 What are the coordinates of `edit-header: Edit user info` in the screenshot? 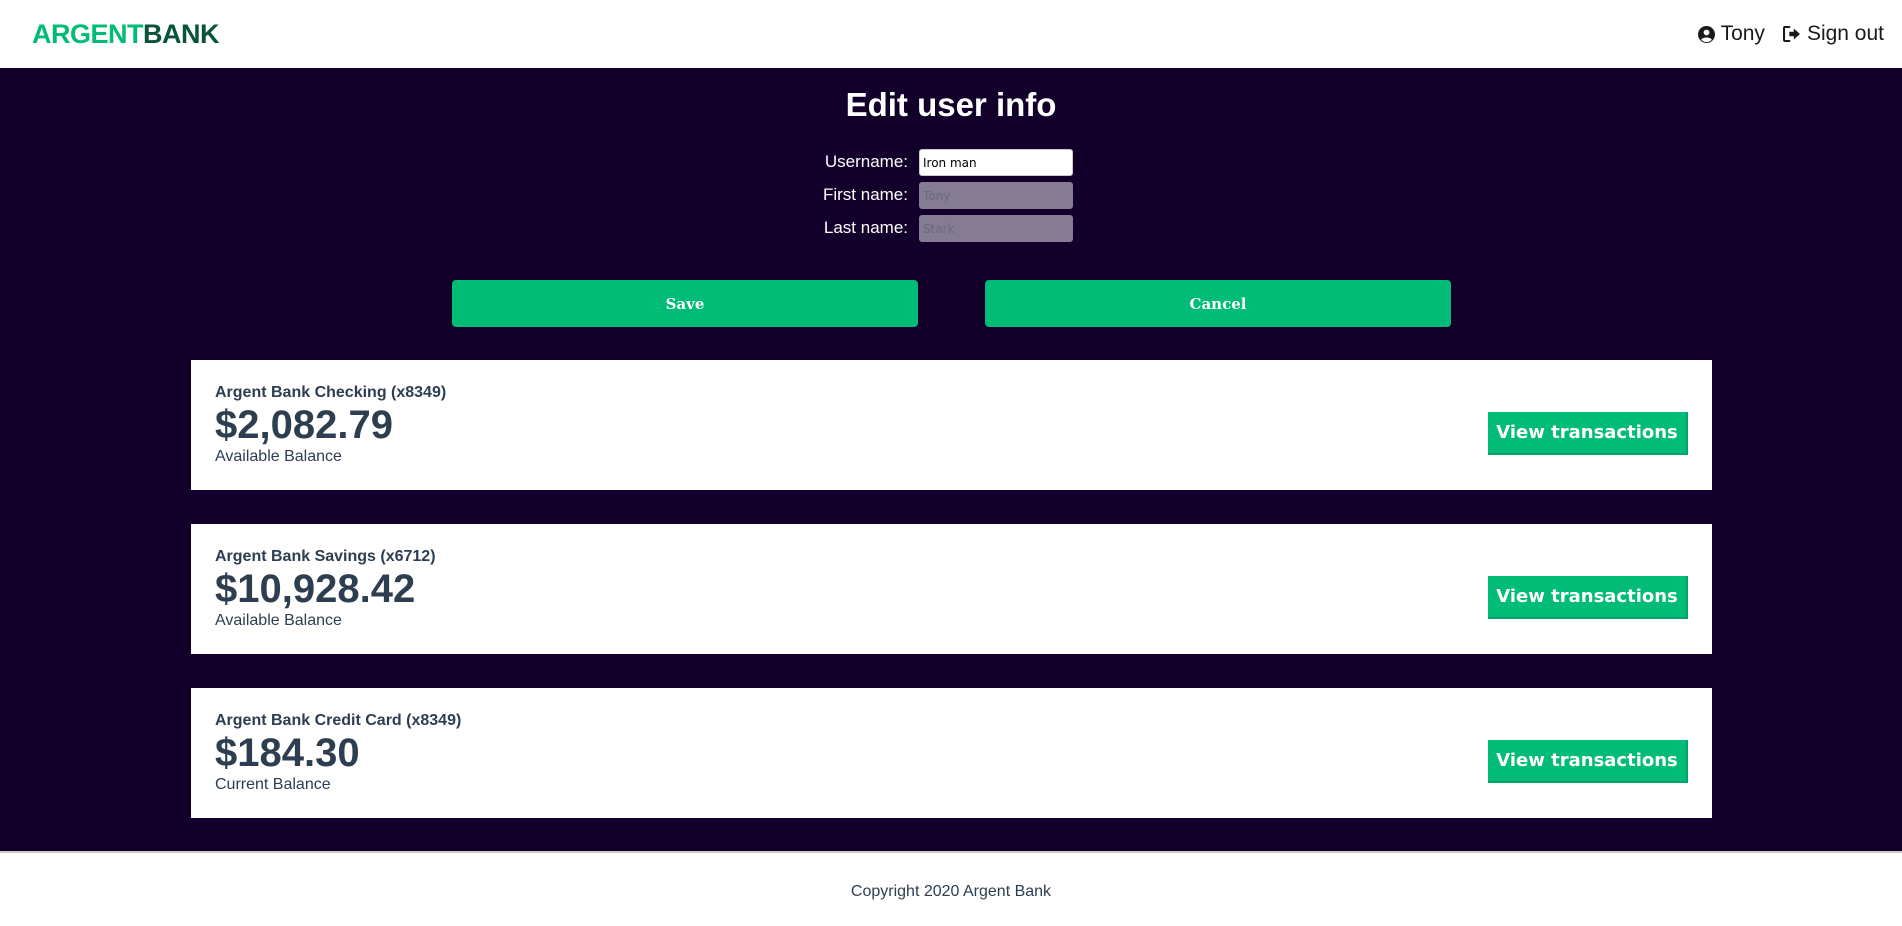 It's located at (951, 105).